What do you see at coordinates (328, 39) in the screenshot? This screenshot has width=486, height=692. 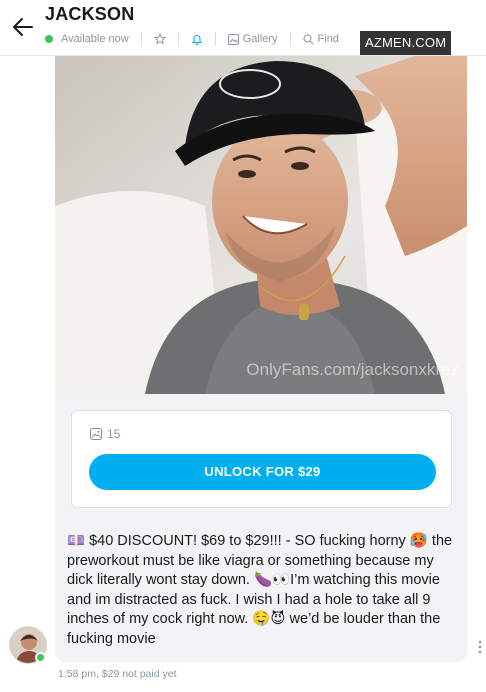 I see `find-label: Find` at bounding box center [328, 39].